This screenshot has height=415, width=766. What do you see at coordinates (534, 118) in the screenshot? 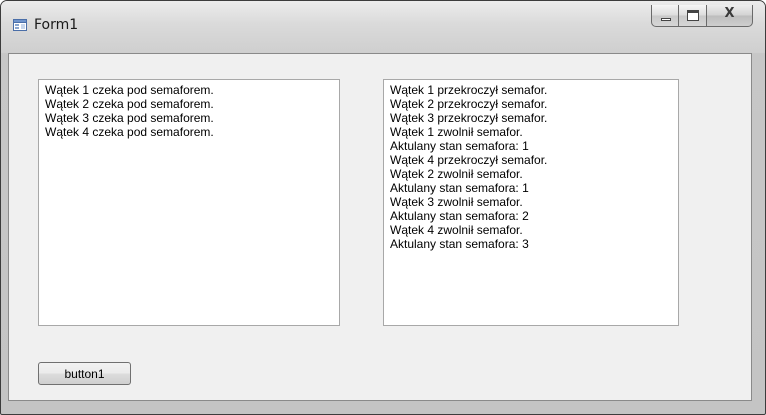
I see `list-item: Wątek 3 przekroczył semafor.` at bounding box center [534, 118].